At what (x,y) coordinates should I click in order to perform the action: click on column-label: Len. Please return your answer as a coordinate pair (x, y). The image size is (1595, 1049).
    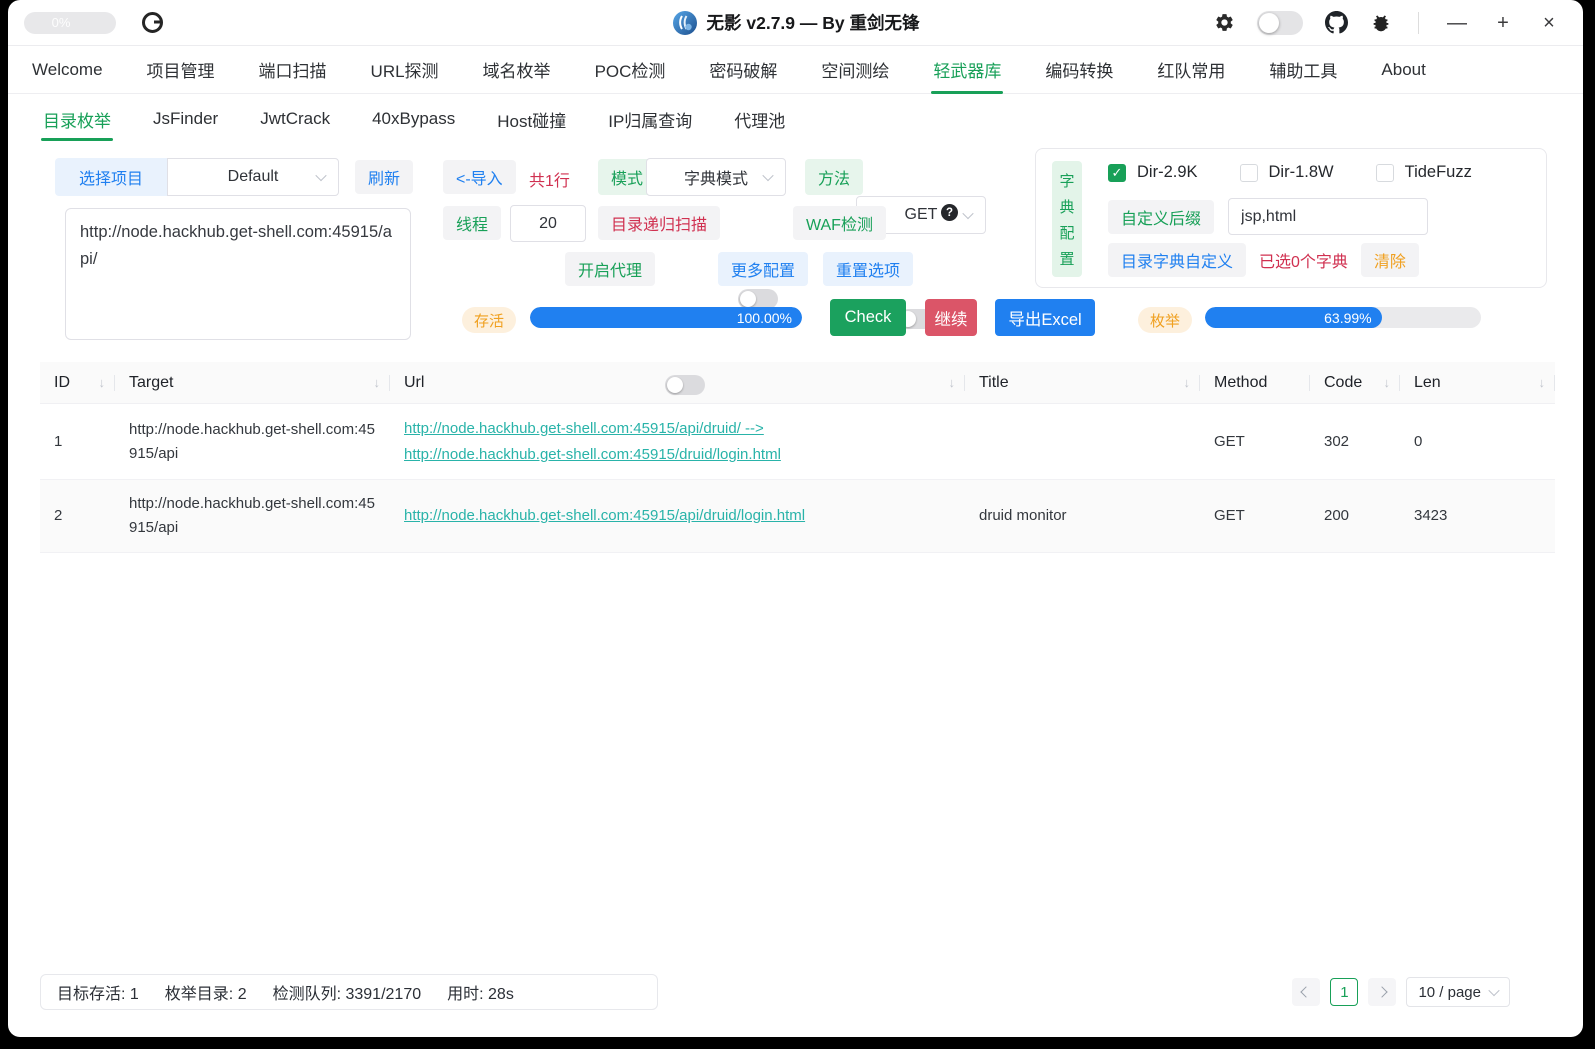
    Looking at the image, I should click on (1427, 382).